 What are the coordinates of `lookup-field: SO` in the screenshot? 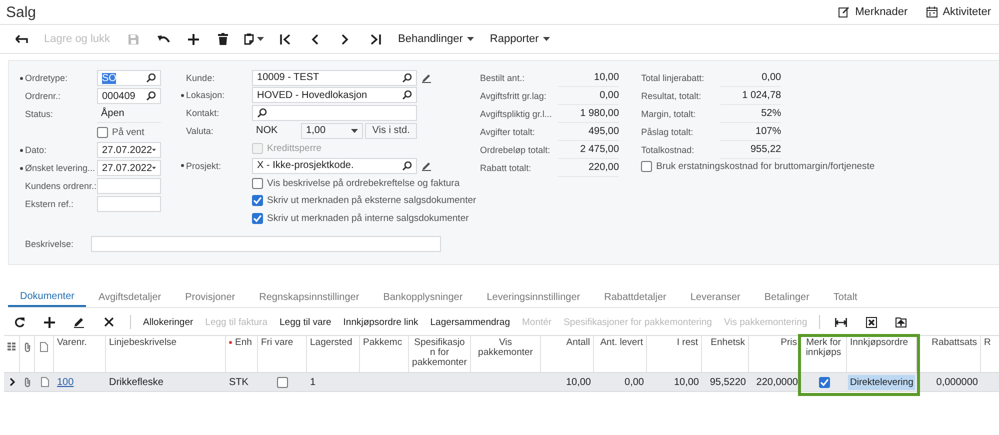 It's located at (129, 78).